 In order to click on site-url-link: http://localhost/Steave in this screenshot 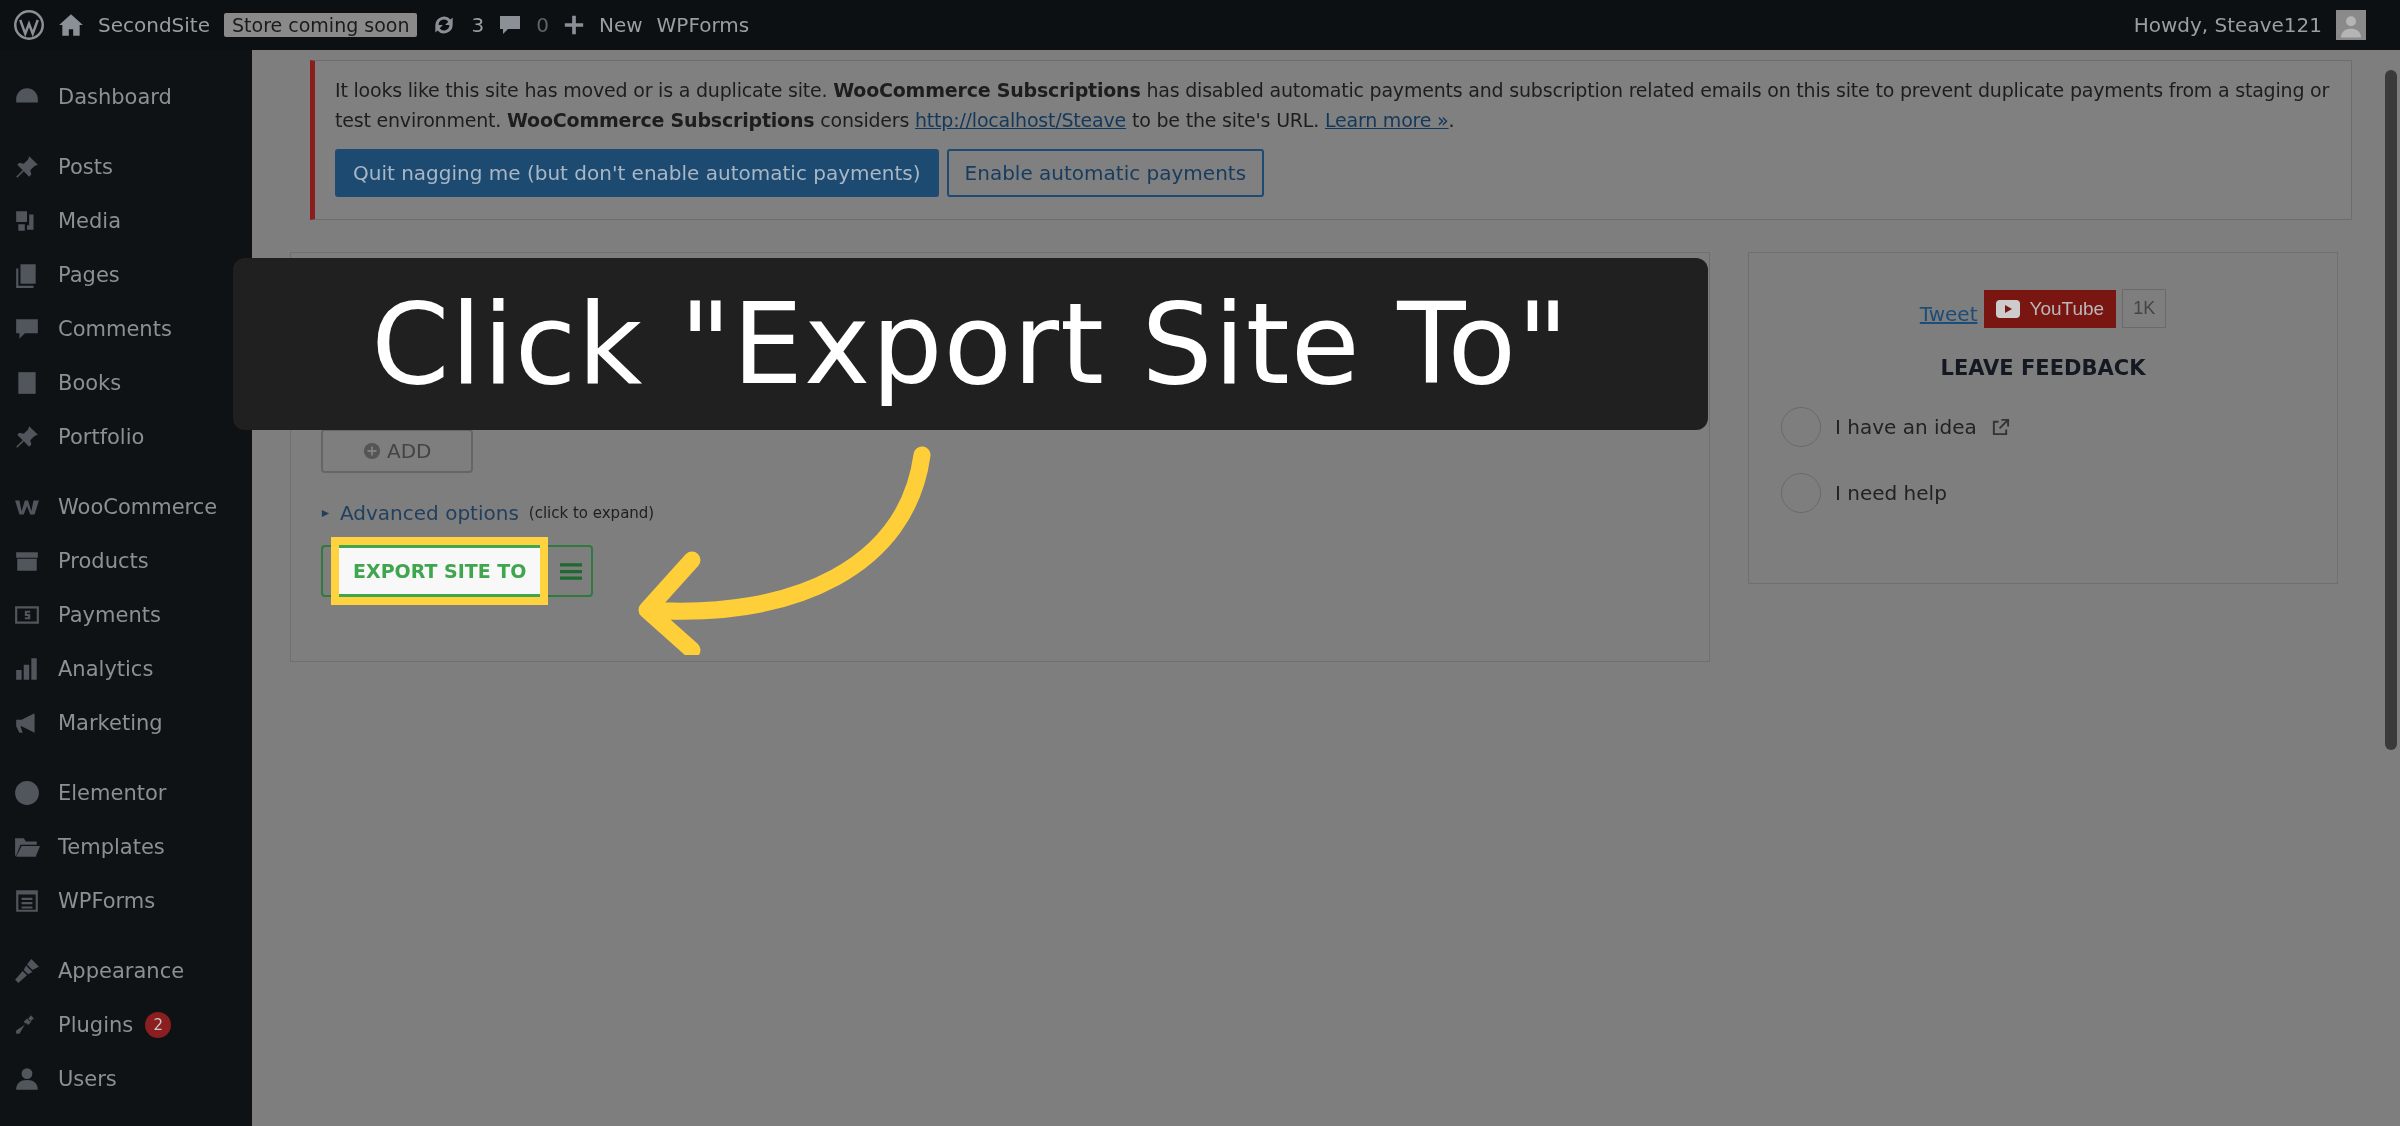, I will do `click(1021, 120)`.